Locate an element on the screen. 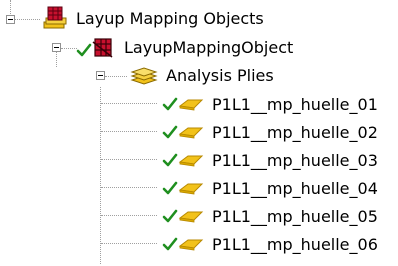 This screenshot has width=398, height=266. tree-item-label: Analysis Plies is located at coordinates (220, 75).